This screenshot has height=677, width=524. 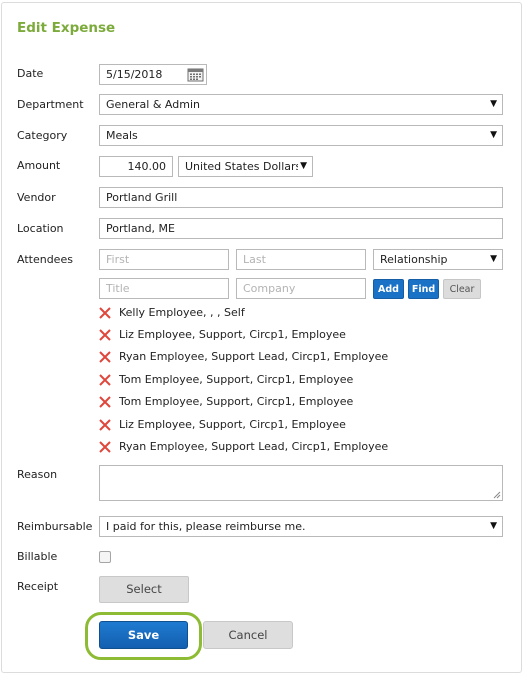 What do you see at coordinates (36, 197) in the screenshot?
I see `vendor-label: Vendor` at bounding box center [36, 197].